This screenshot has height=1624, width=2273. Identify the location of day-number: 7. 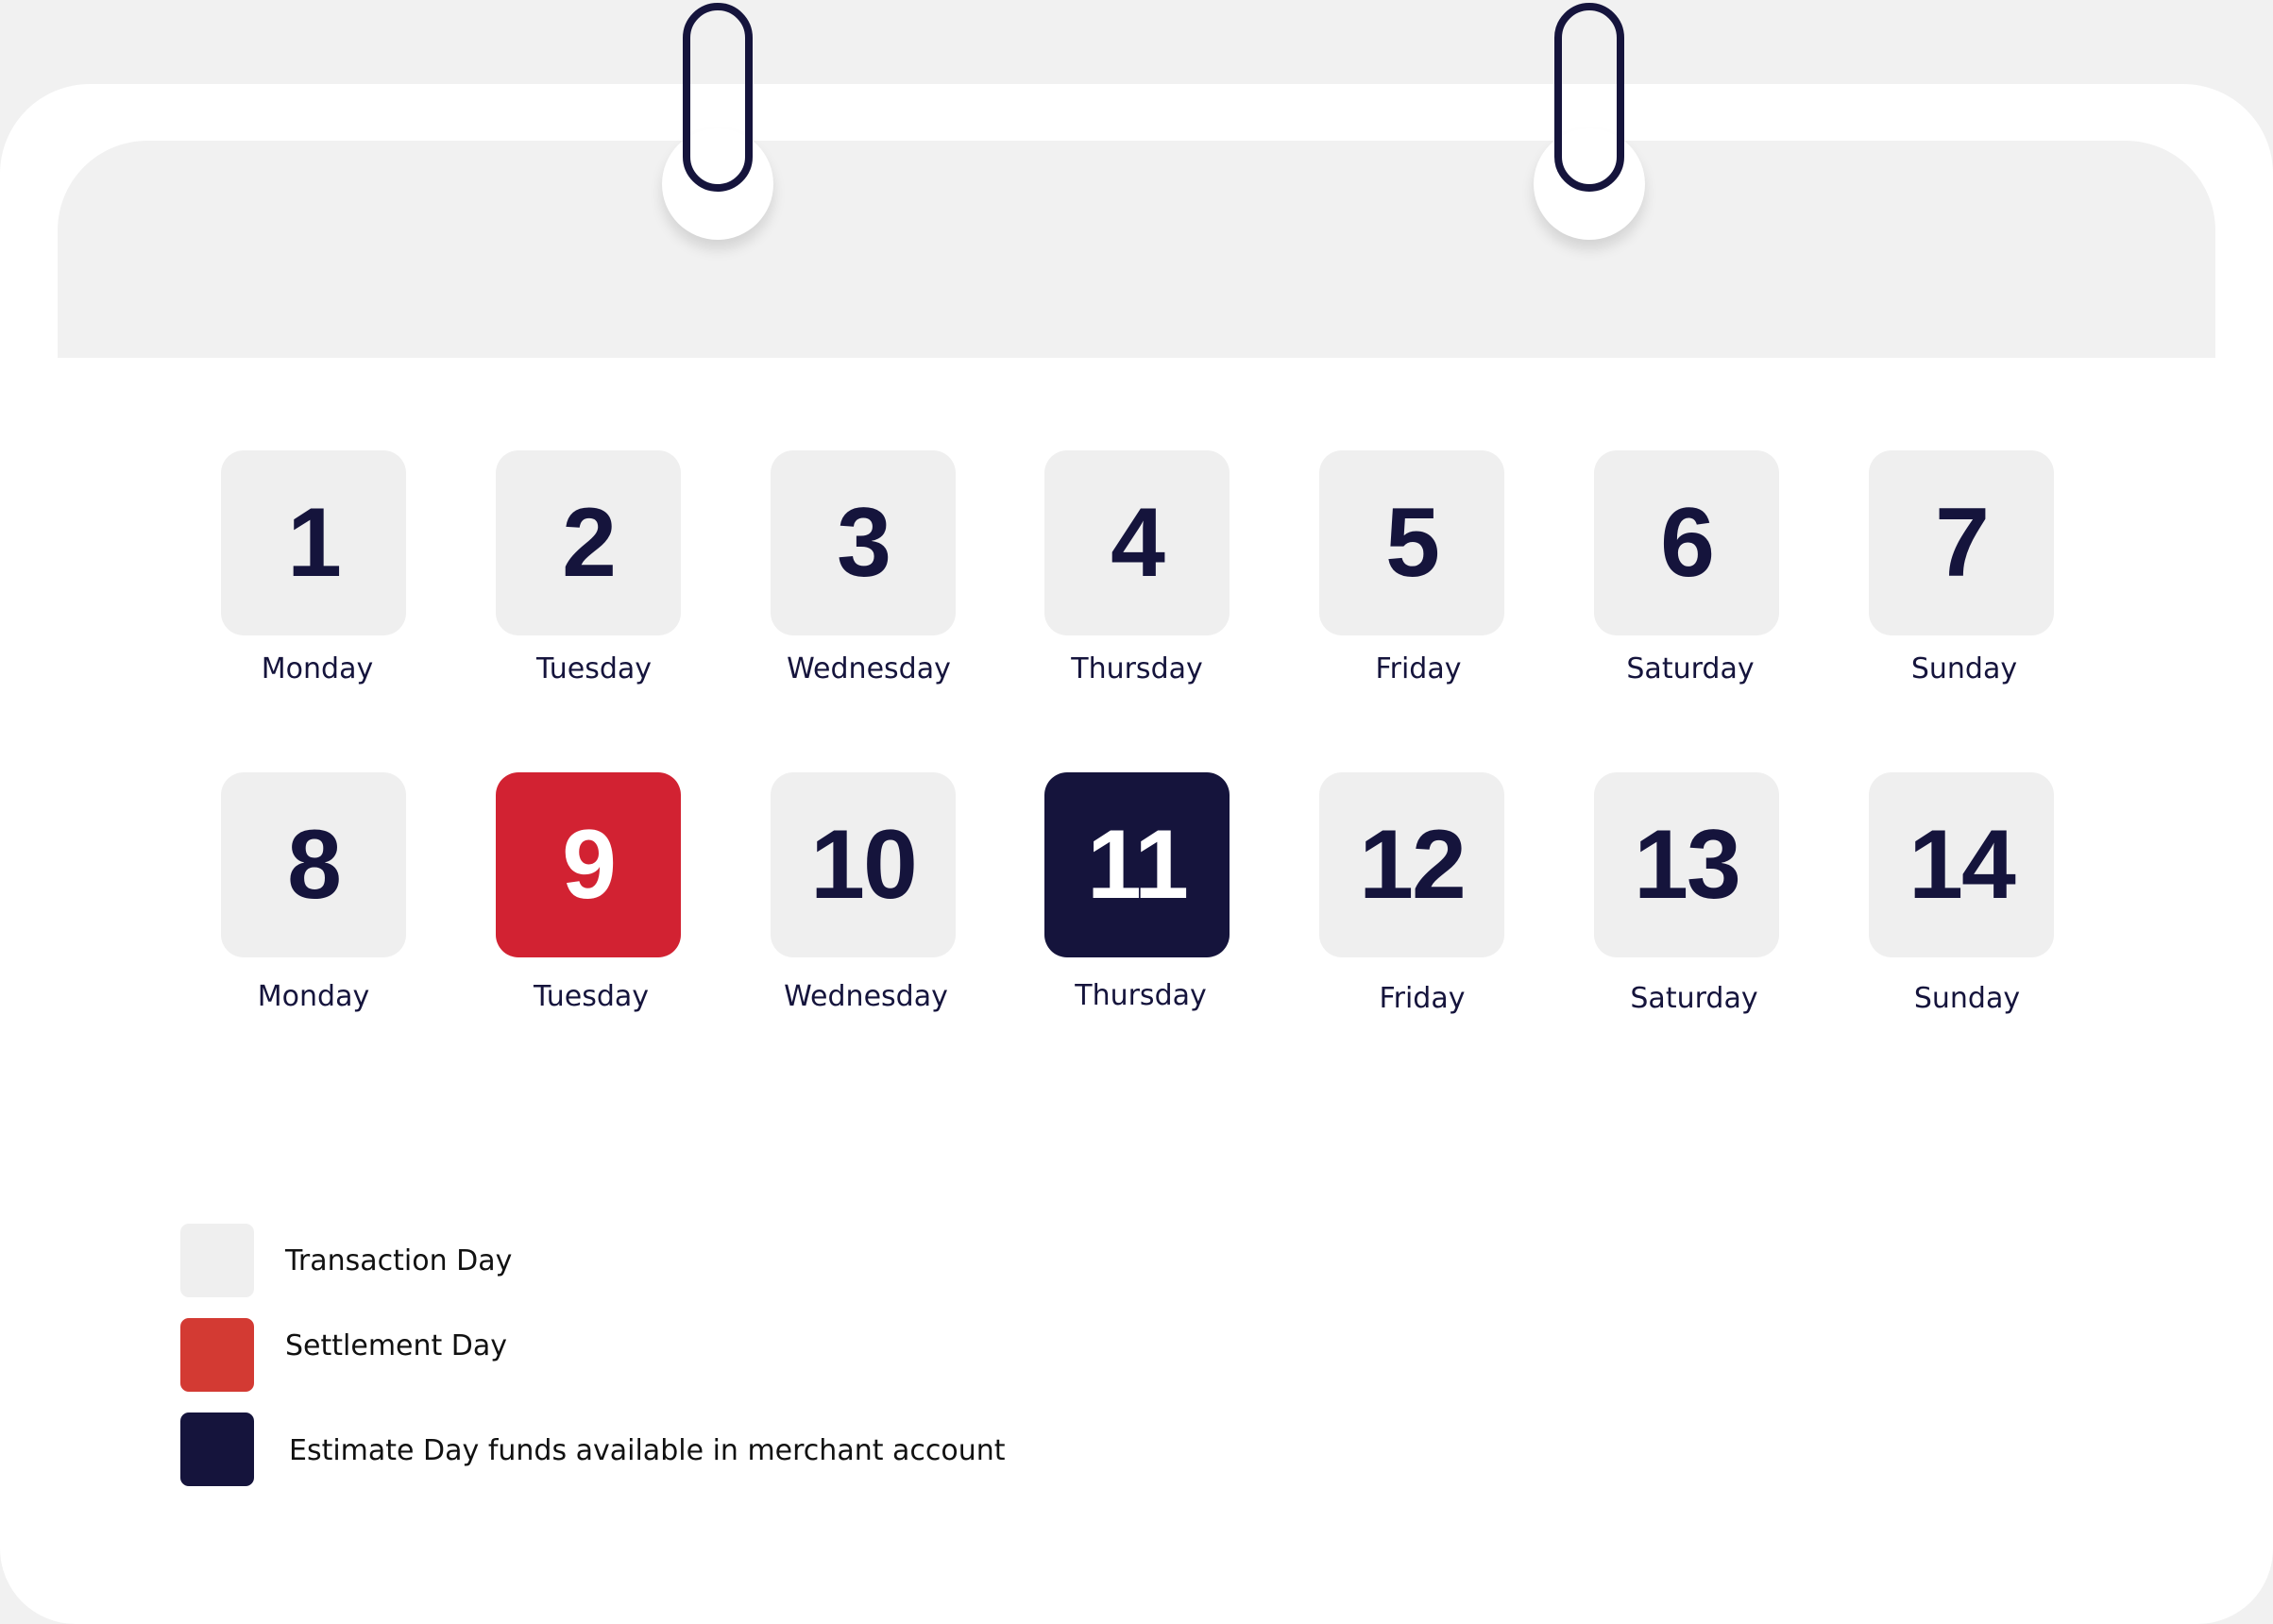
(1962, 543).